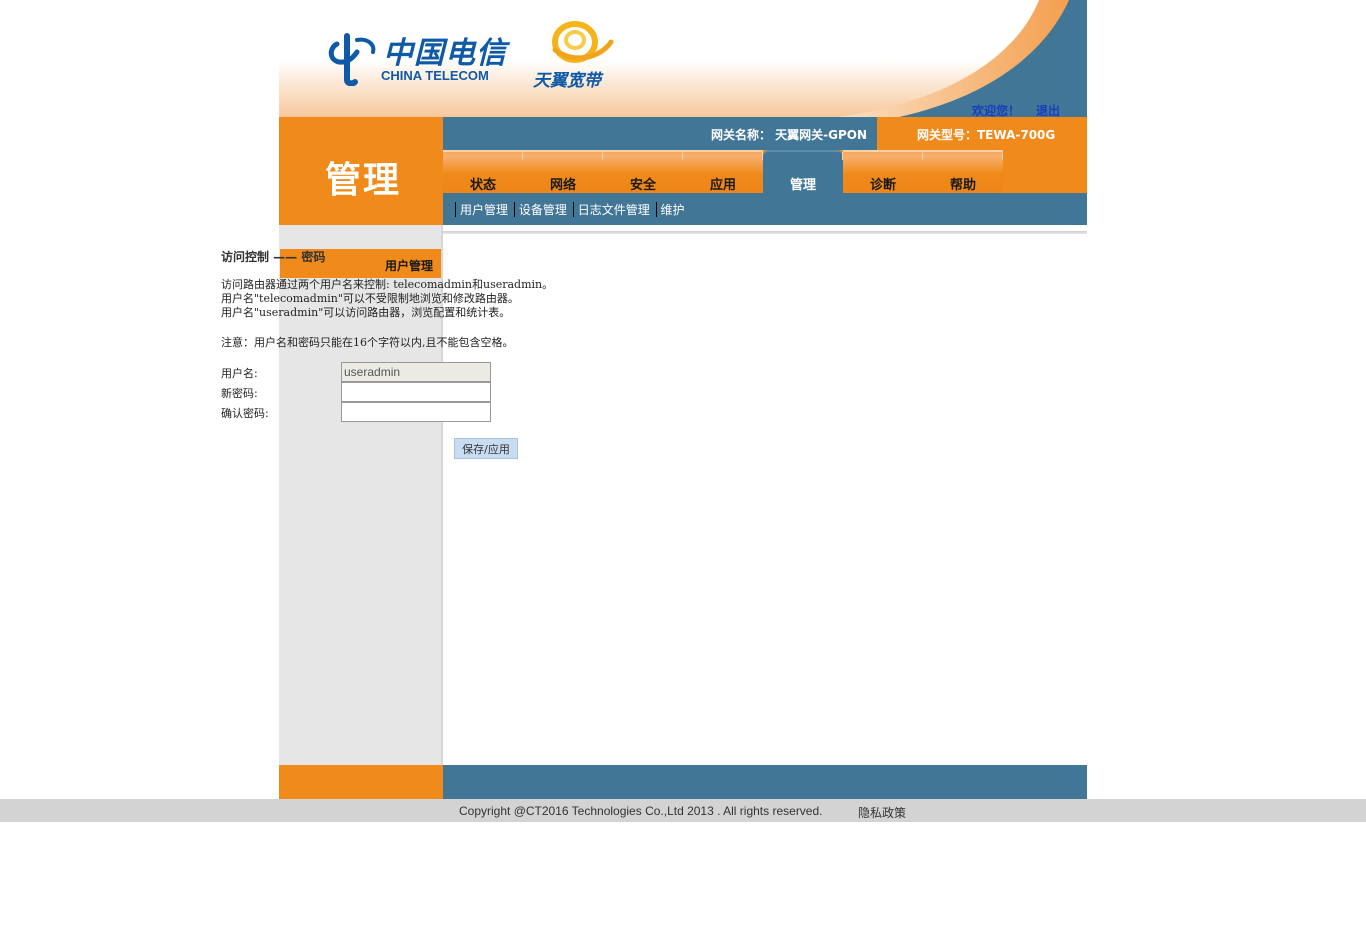 This screenshot has width=1366, height=942. I want to click on new-password-input, so click(416, 392).